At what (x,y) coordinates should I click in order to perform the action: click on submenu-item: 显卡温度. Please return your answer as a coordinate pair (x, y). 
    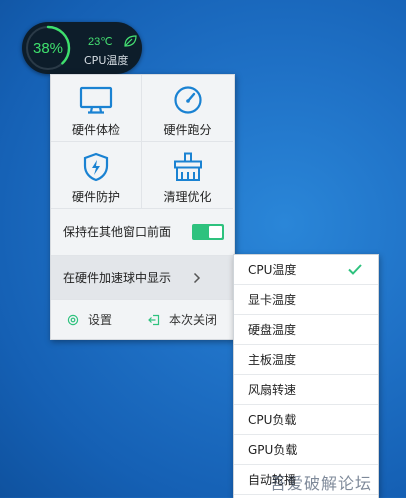
    Looking at the image, I should click on (306, 300).